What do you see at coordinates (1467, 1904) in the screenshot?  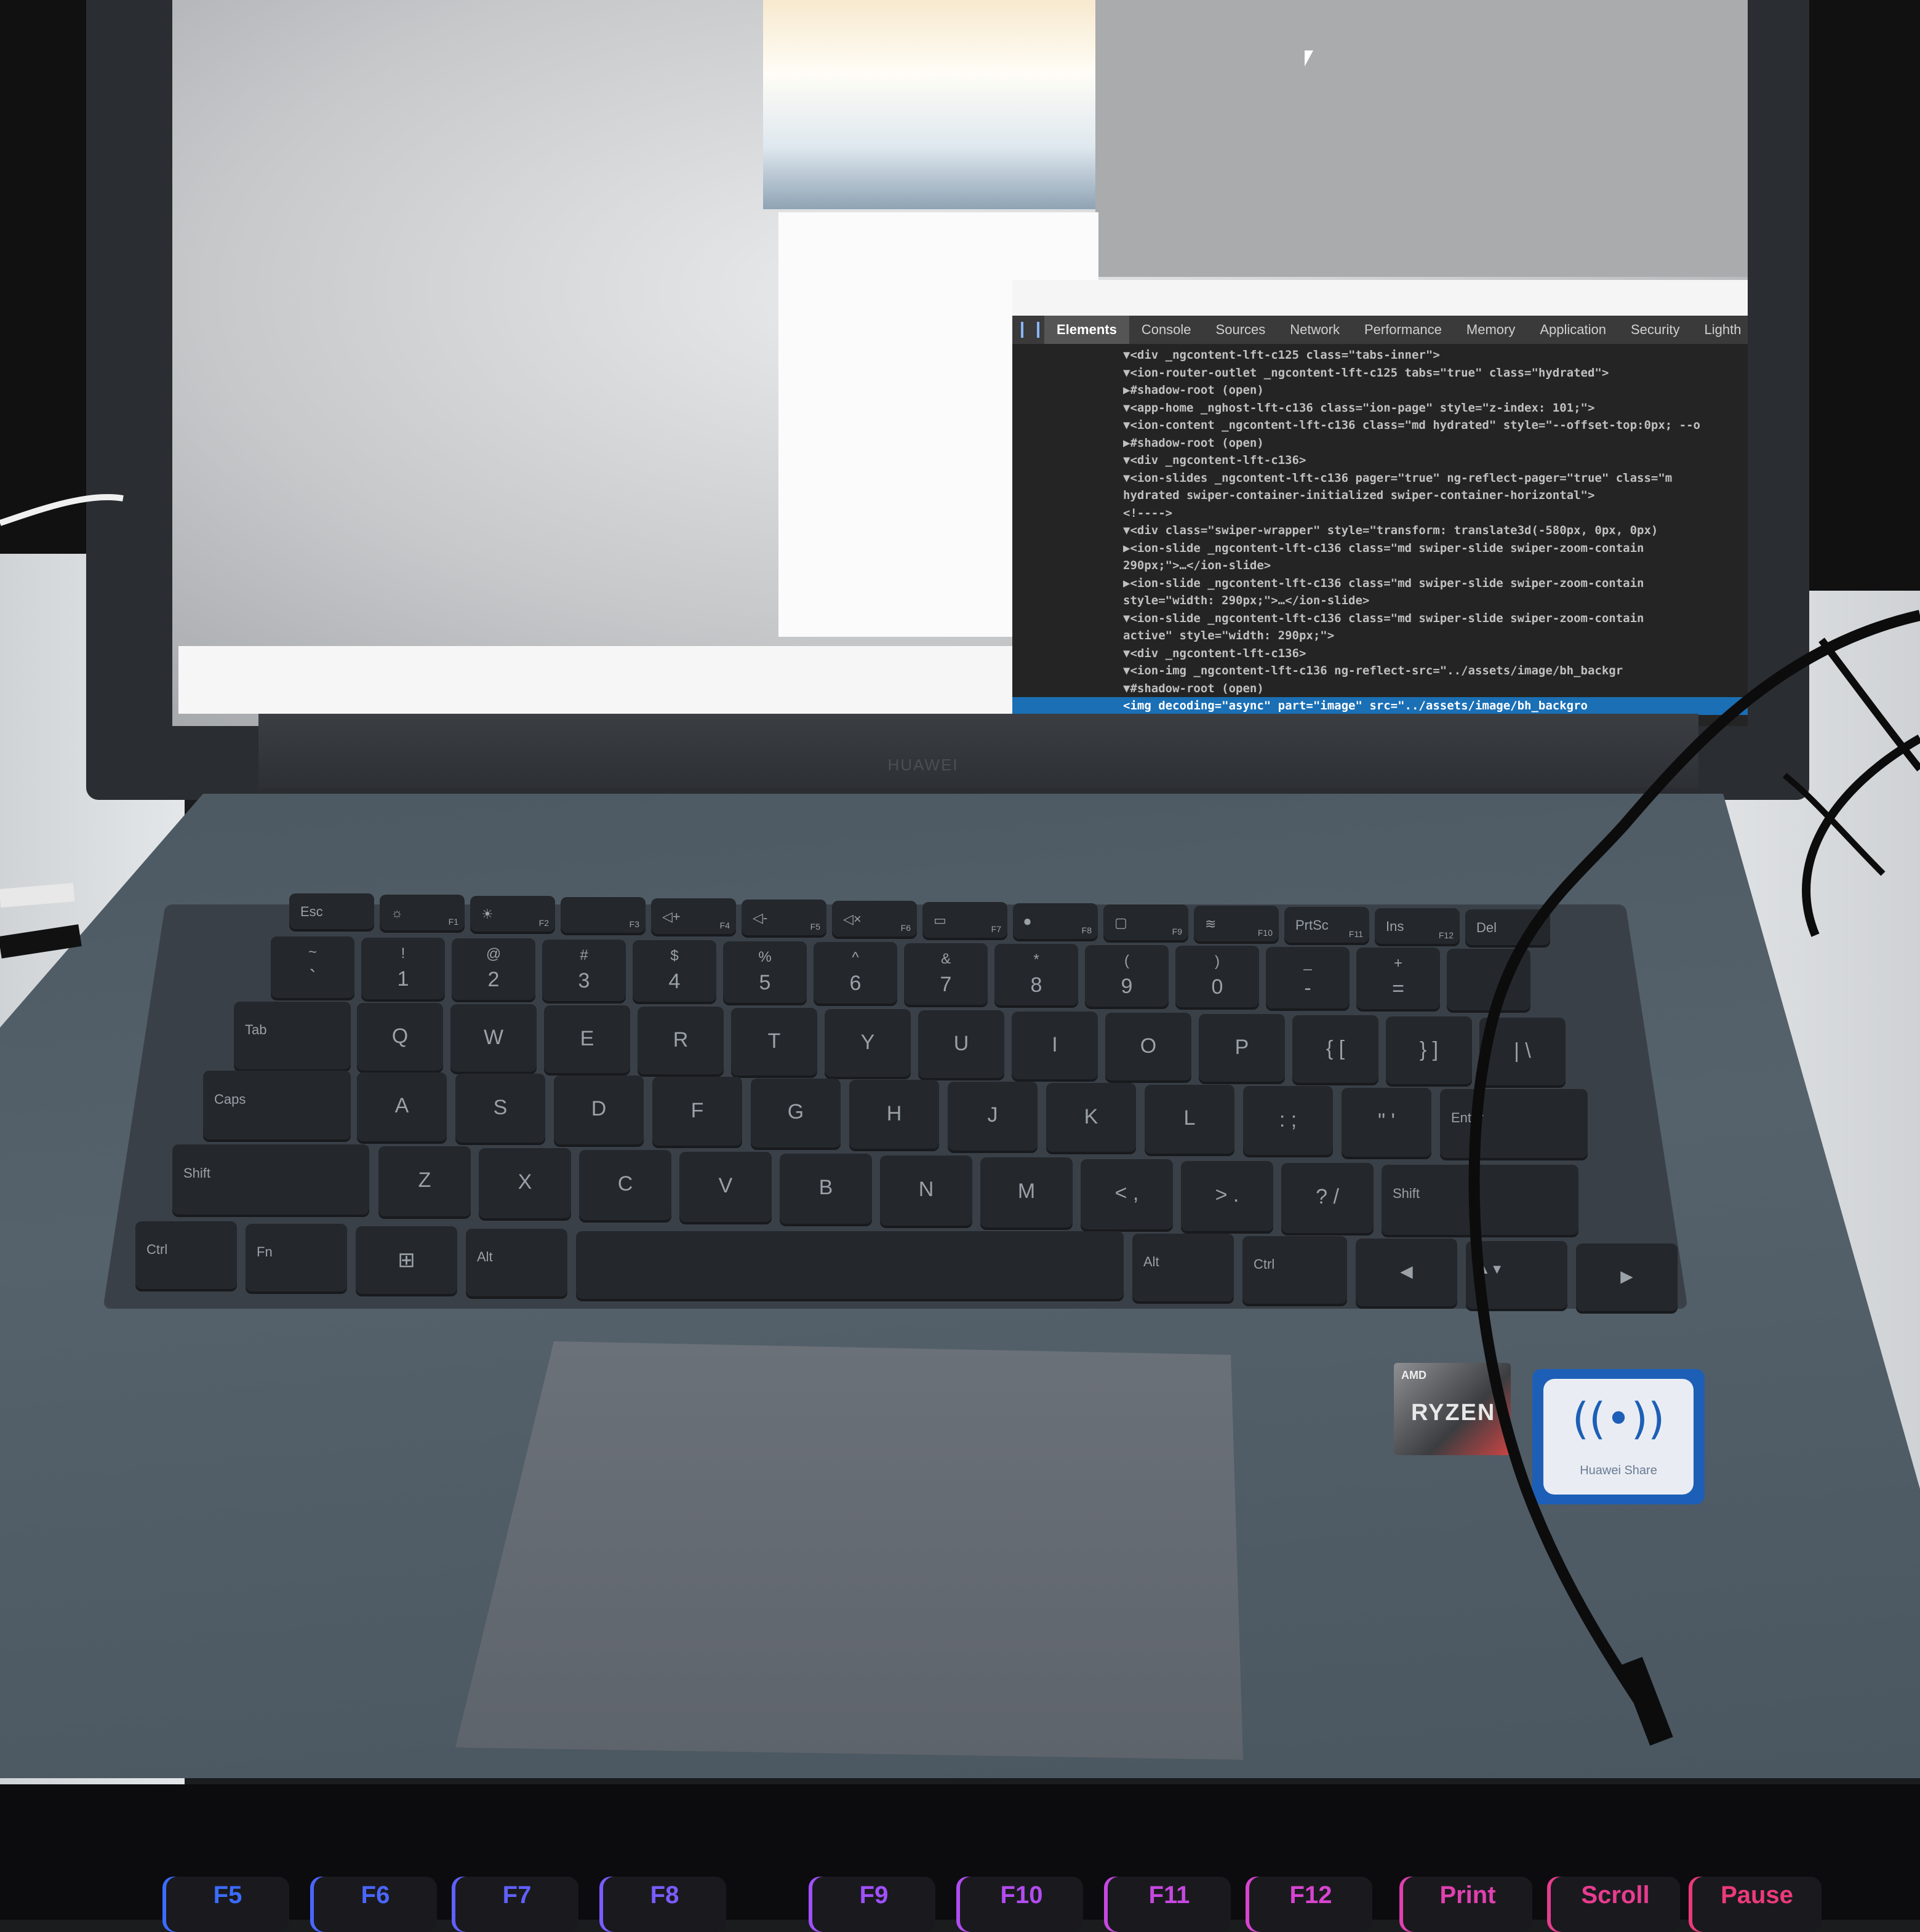 I see `external-key: Print` at bounding box center [1467, 1904].